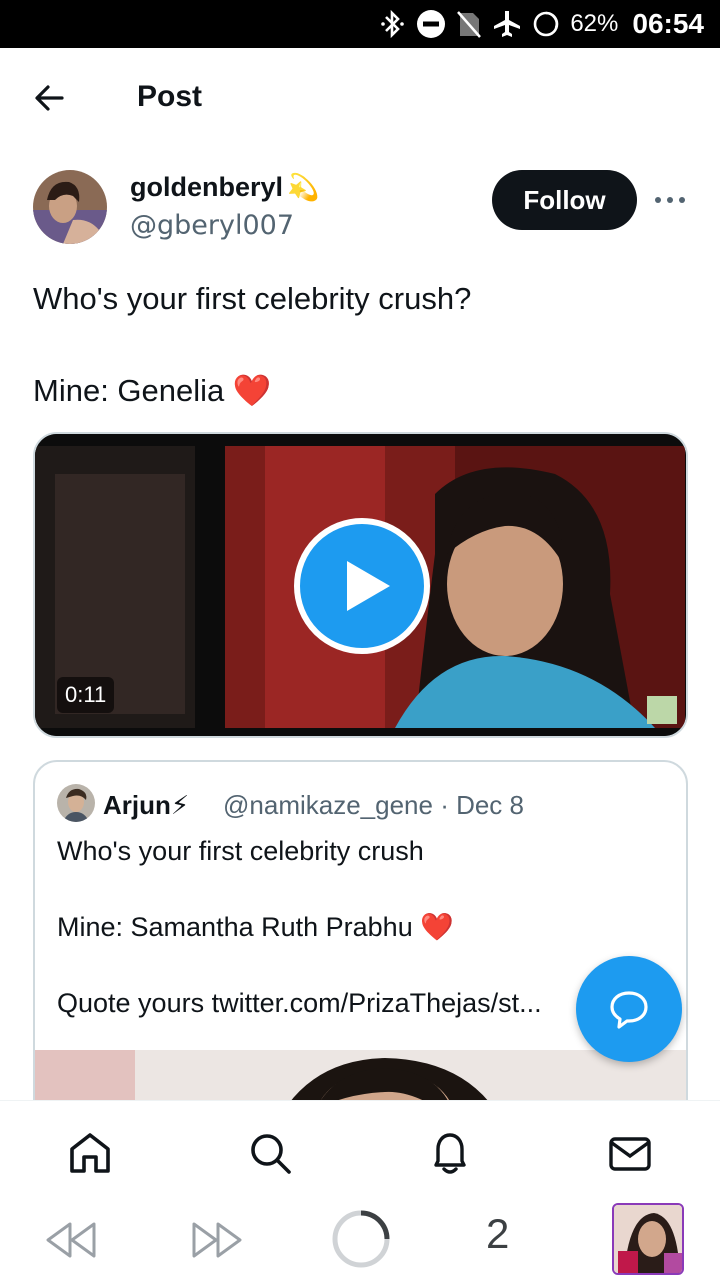  What do you see at coordinates (71, 1240) in the screenshot?
I see `rewind-icon` at bounding box center [71, 1240].